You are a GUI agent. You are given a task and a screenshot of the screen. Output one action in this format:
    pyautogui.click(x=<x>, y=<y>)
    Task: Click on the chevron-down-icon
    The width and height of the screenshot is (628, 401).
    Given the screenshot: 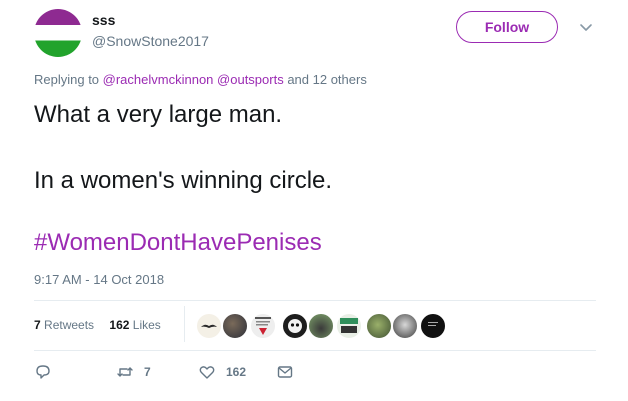 What is the action you would take?
    pyautogui.click(x=586, y=27)
    